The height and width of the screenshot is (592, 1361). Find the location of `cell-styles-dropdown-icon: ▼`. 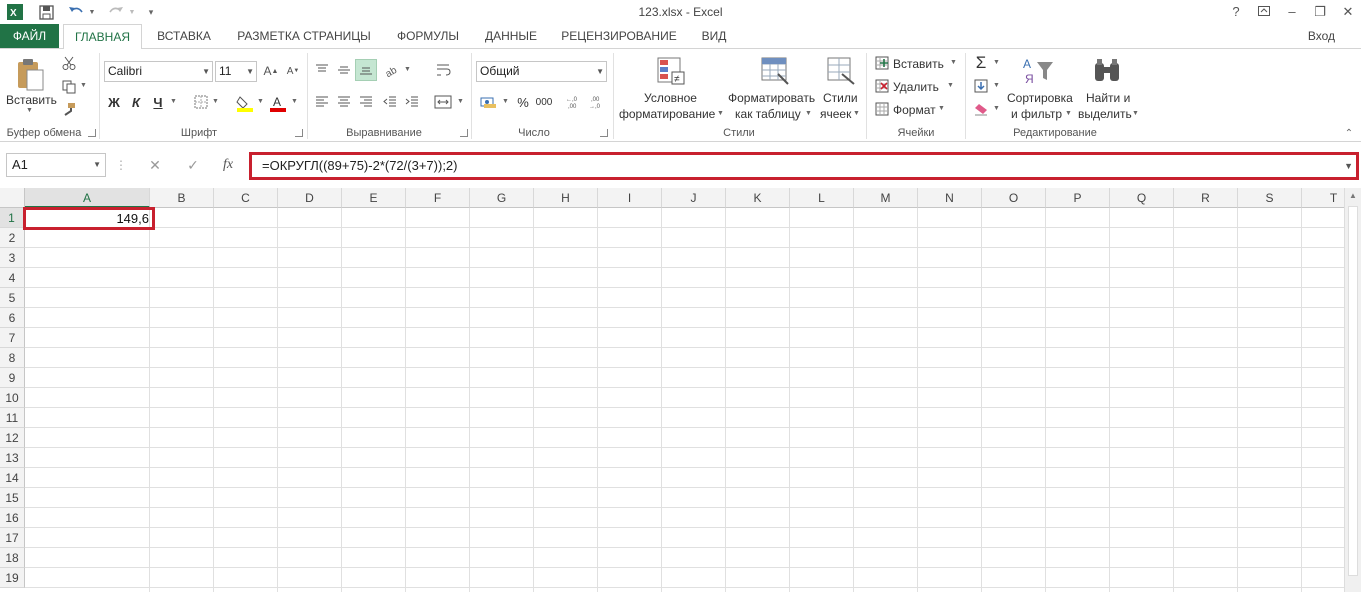

cell-styles-dropdown-icon: ▼ is located at coordinates (856, 113).